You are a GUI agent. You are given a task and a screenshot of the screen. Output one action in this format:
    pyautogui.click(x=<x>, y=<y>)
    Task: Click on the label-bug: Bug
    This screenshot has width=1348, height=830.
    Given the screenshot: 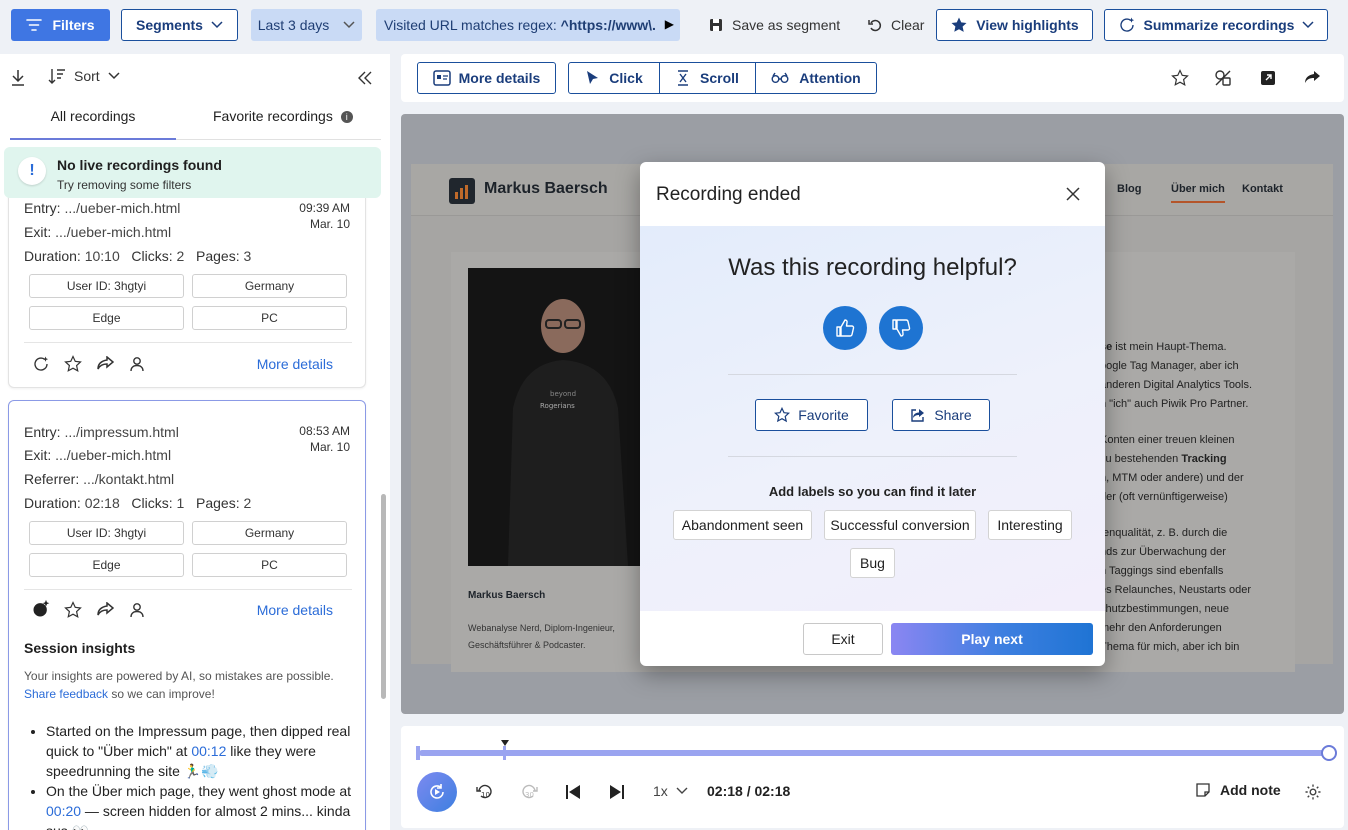 What is the action you would take?
    pyautogui.click(x=872, y=563)
    